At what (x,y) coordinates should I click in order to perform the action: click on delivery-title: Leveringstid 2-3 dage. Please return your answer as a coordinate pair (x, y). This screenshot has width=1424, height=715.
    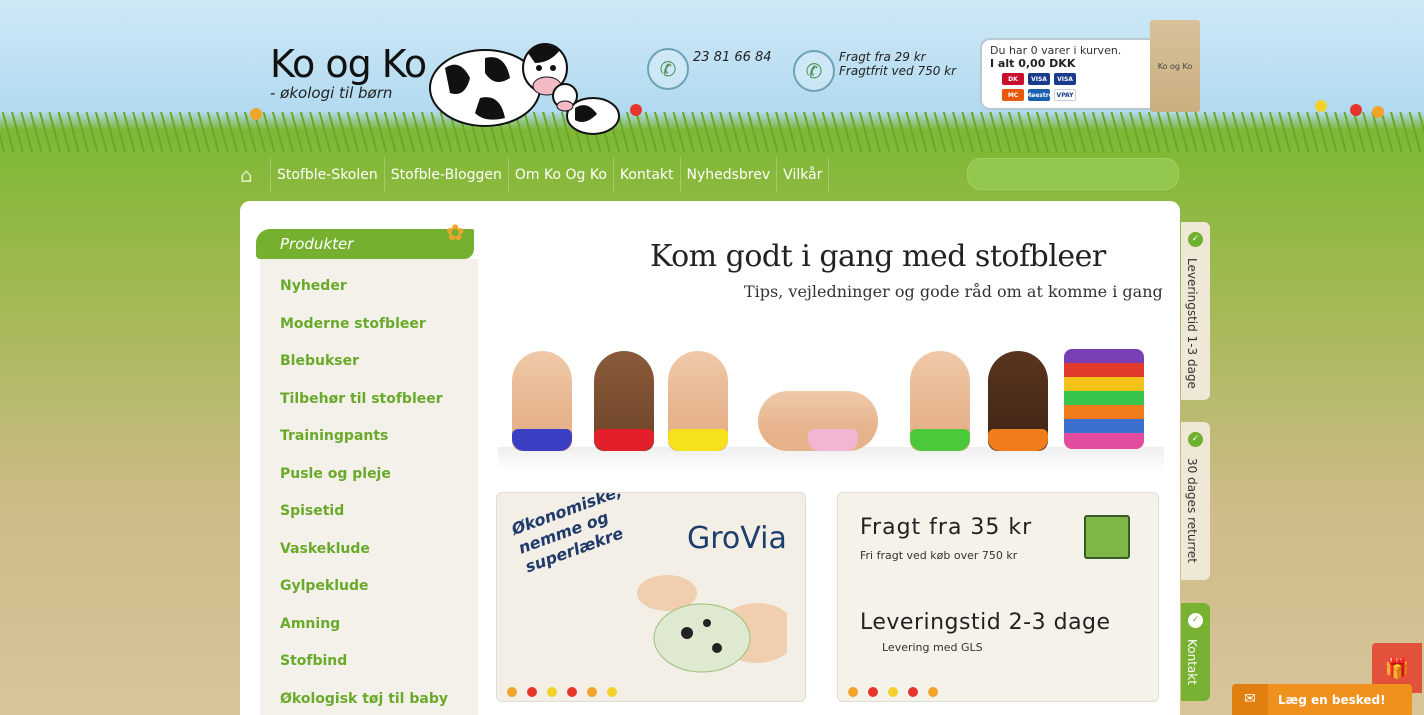
    Looking at the image, I should click on (985, 622).